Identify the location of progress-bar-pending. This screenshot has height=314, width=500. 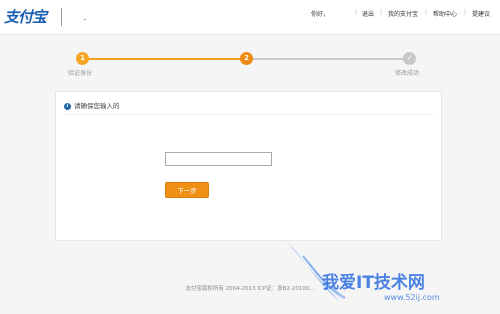
(328, 59).